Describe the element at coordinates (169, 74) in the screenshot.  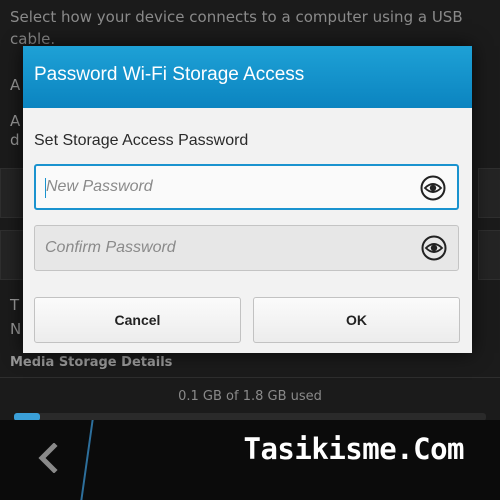
I see `dialog-title: Password Wi-Fi Storage Access` at that location.